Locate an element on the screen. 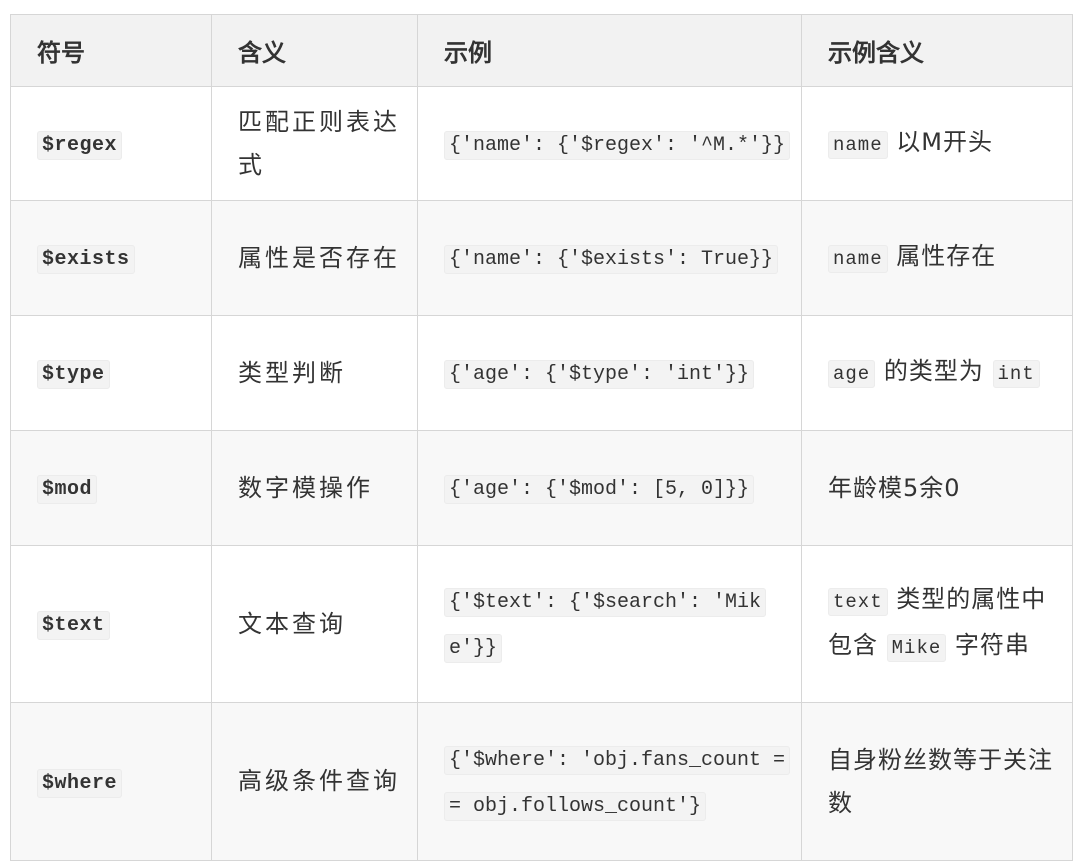 The width and height of the screenshot is (1080, 868). example-cell: {'name': {'$exists': True}} is located at coordinates (609, 258).